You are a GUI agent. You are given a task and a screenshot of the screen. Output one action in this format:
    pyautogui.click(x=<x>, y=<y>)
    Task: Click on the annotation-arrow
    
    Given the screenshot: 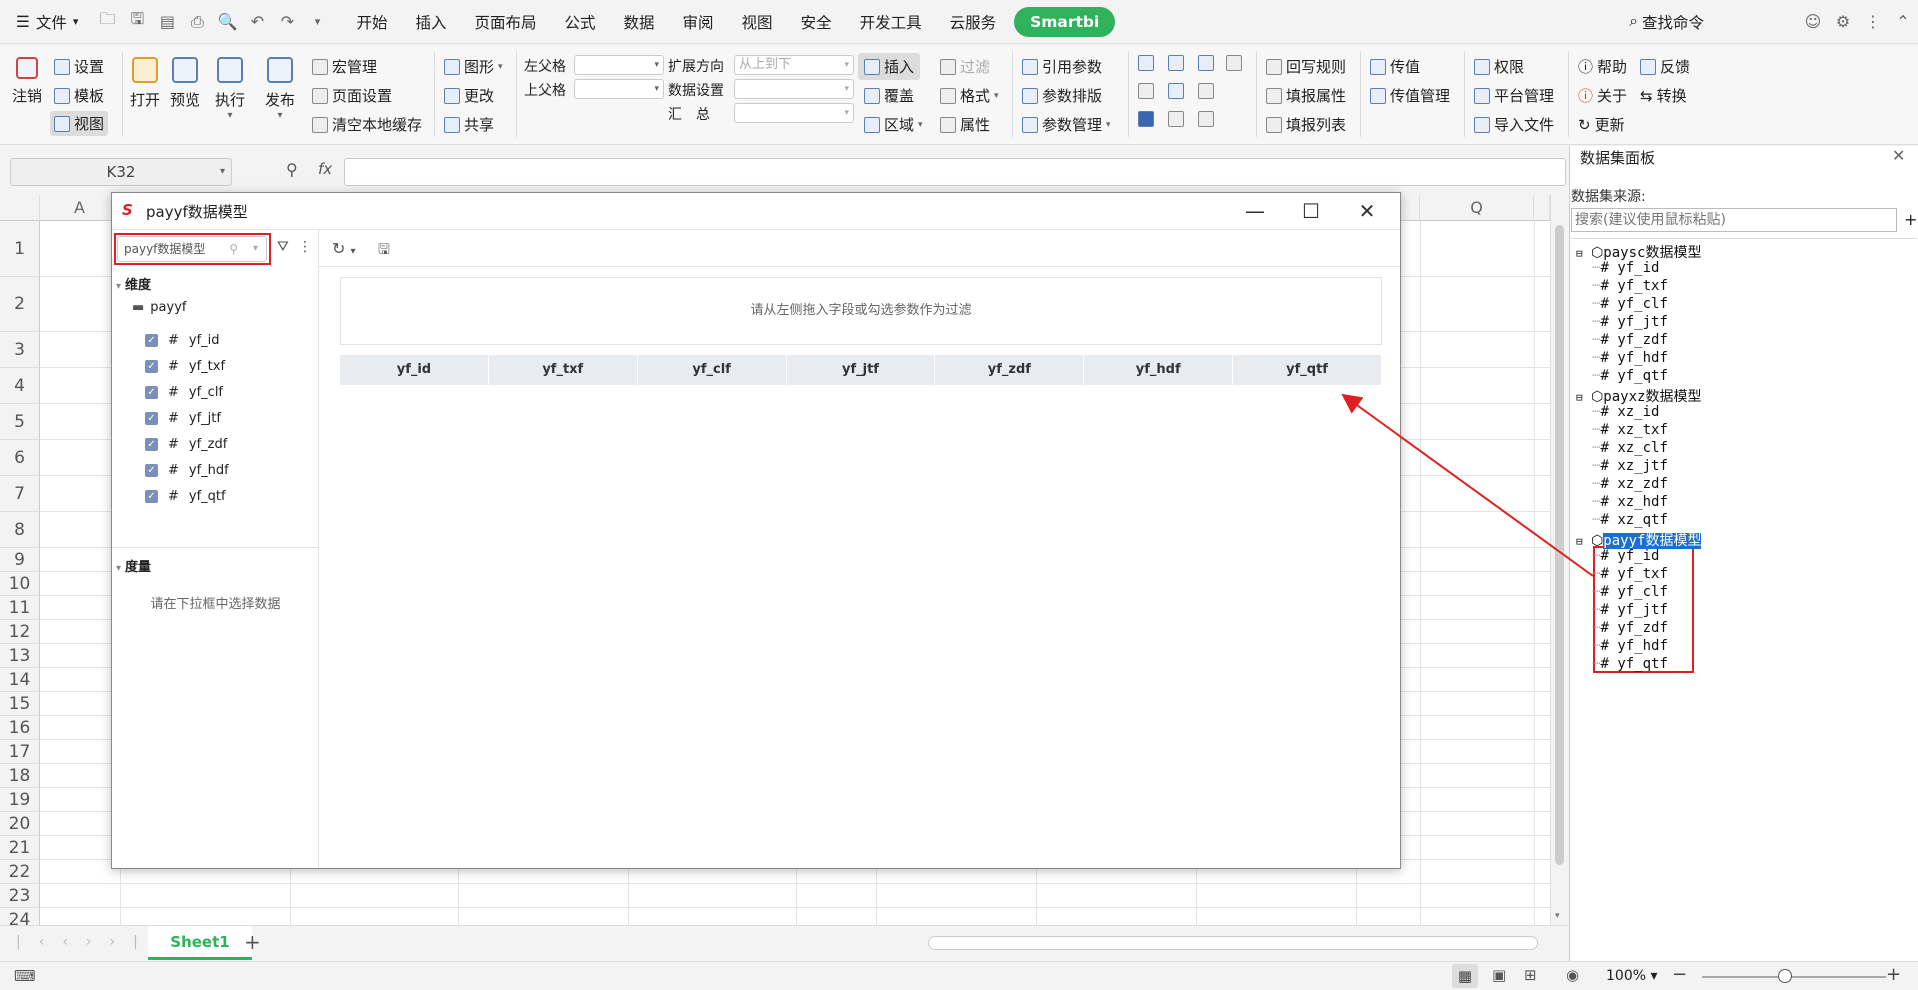 What is the action you would take?
    pyautogui.click(x=1467, y=485)
    